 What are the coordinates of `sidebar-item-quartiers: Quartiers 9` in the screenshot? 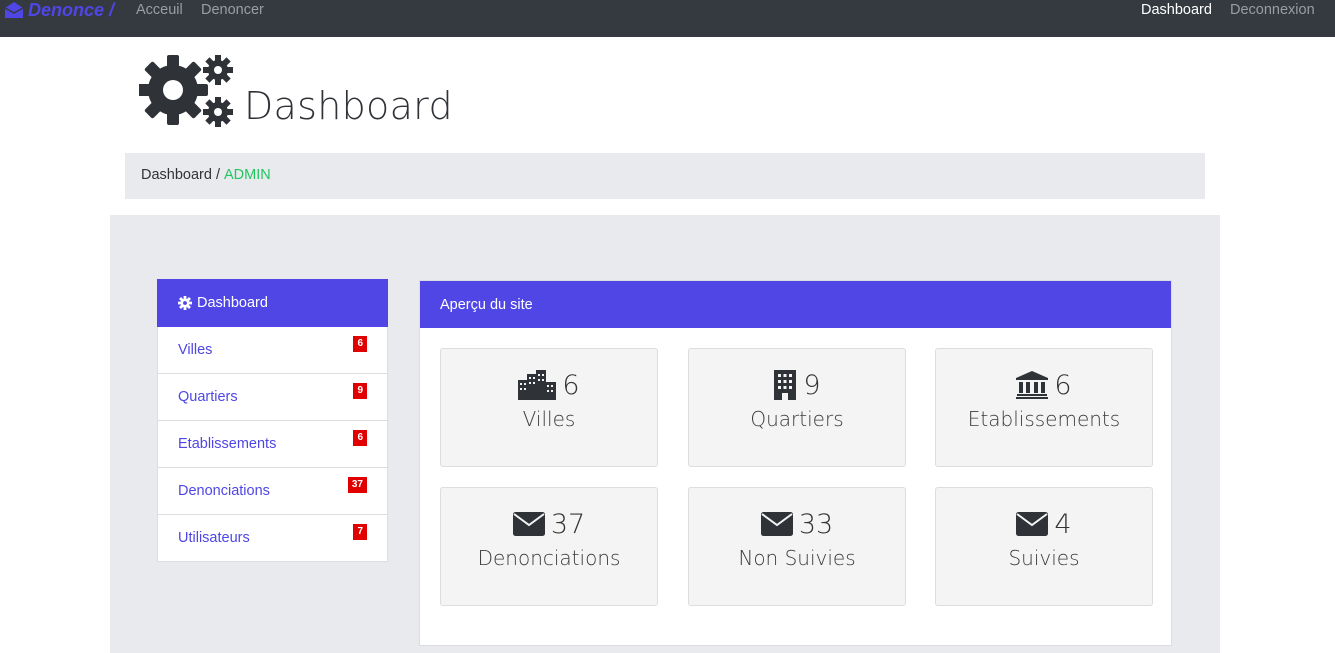 It's located at (272, 397).